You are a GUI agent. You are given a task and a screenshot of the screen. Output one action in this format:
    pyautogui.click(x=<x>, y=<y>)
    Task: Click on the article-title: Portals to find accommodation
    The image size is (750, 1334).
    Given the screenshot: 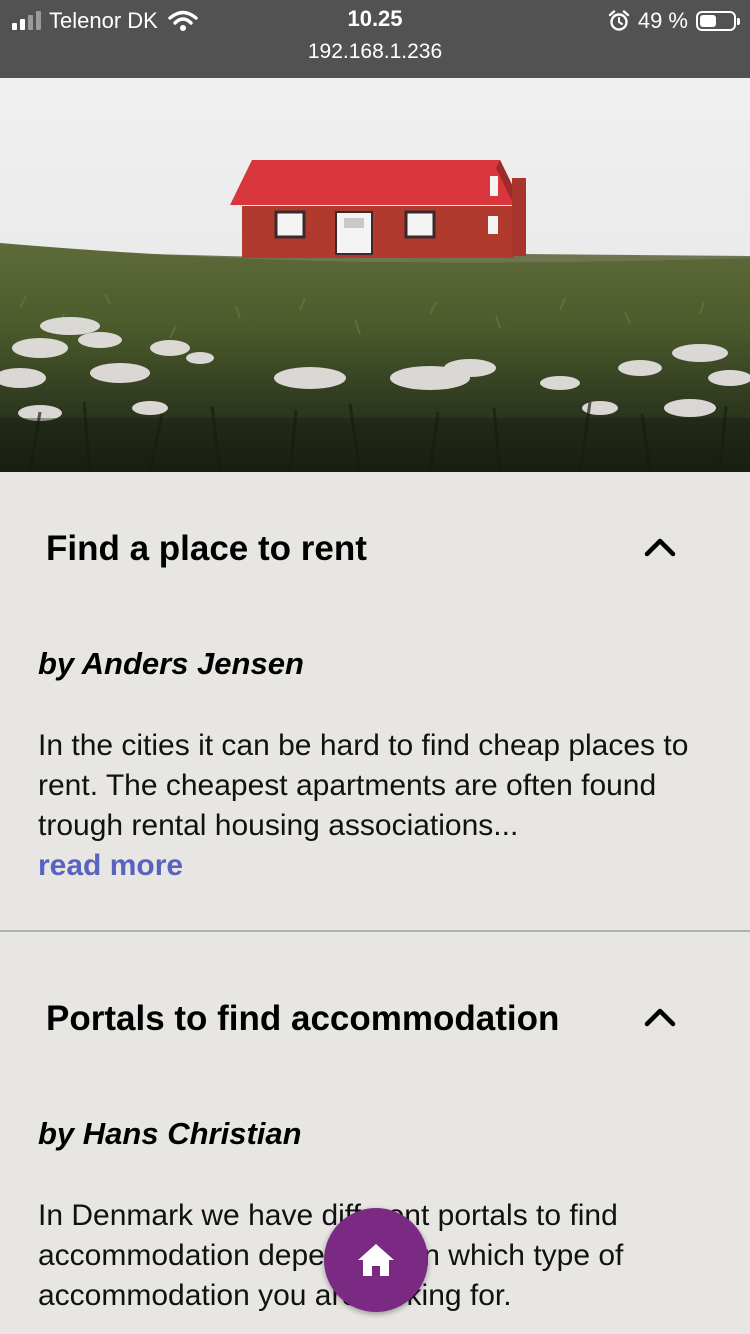 What is the action you would take?
    pyautogui.click(x=302, y=1019)
    